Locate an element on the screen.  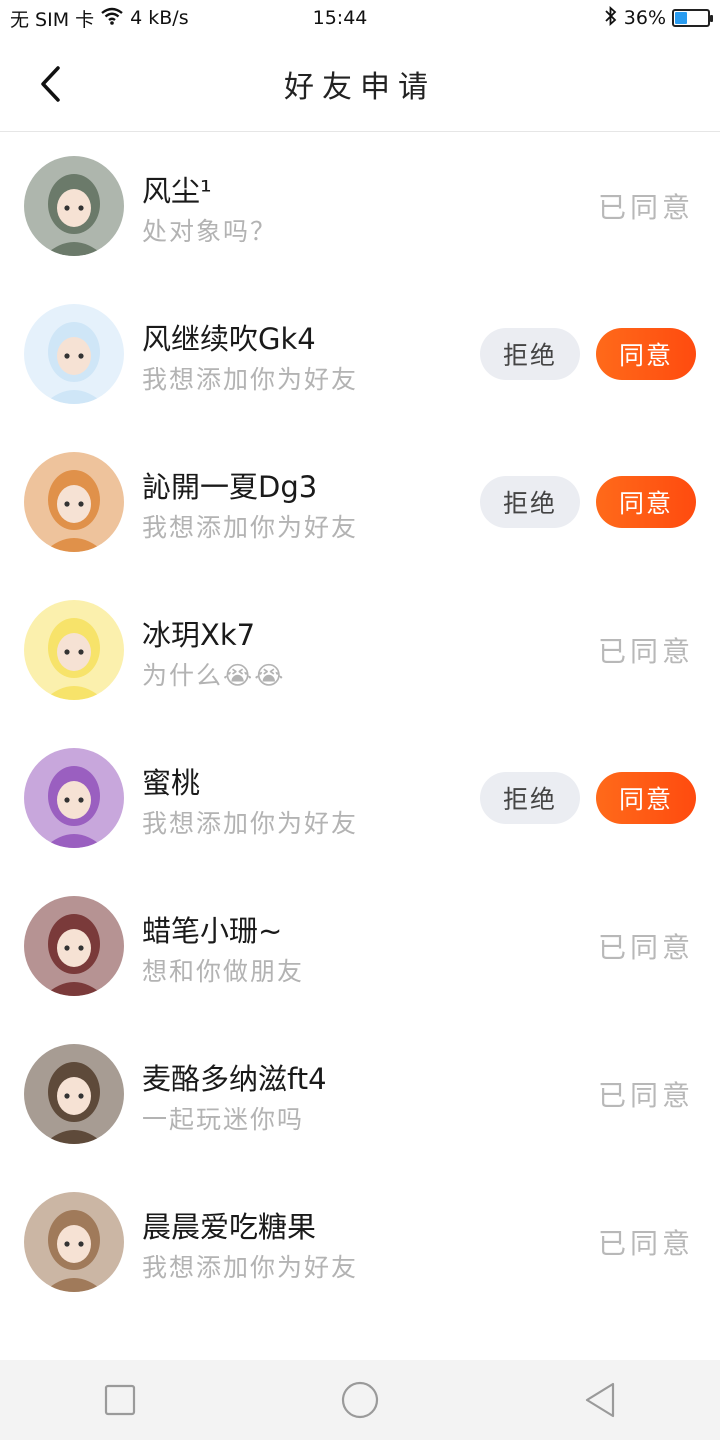
request-row: 蜜桃我想添加你为好友 拒绝 同意 is located at coordinates (360, 798).